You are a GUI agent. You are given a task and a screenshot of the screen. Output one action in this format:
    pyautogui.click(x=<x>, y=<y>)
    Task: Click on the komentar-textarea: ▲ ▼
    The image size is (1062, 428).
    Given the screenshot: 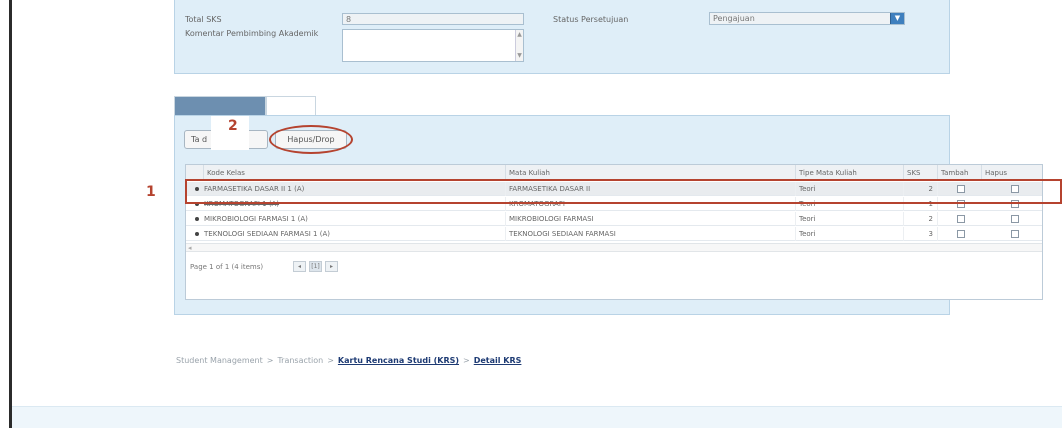 What is the action you would take?
    pyautogui.click(x=433, y=45)
    